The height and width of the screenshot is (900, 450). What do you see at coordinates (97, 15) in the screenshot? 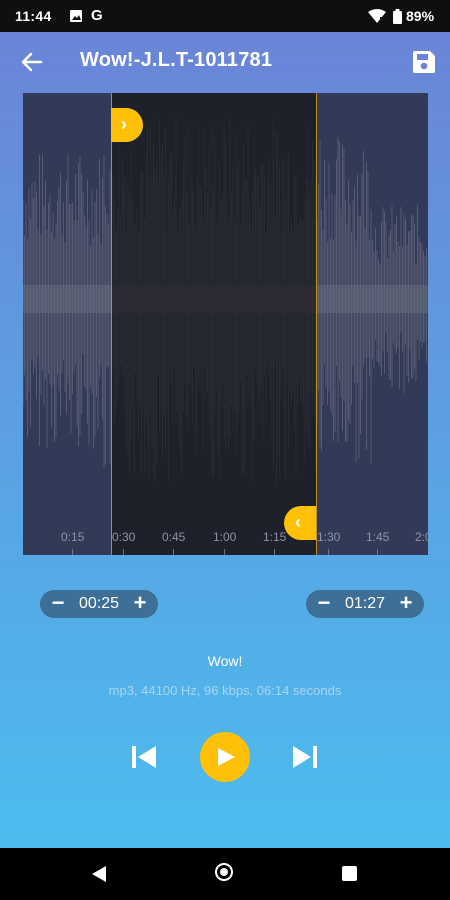
I see `google-notification-icon: G` at bounding box center [97, 15].